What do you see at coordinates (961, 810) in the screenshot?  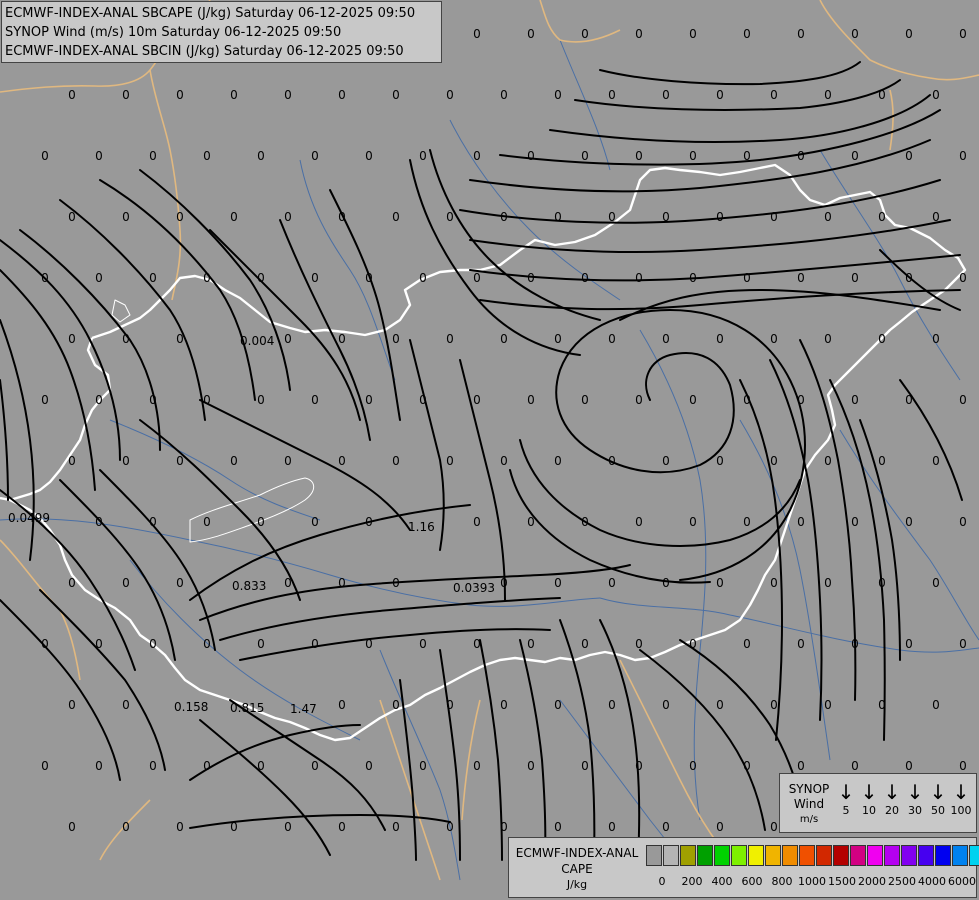 I see `wind-speed-label: 100` at bounding box center [961, 810].